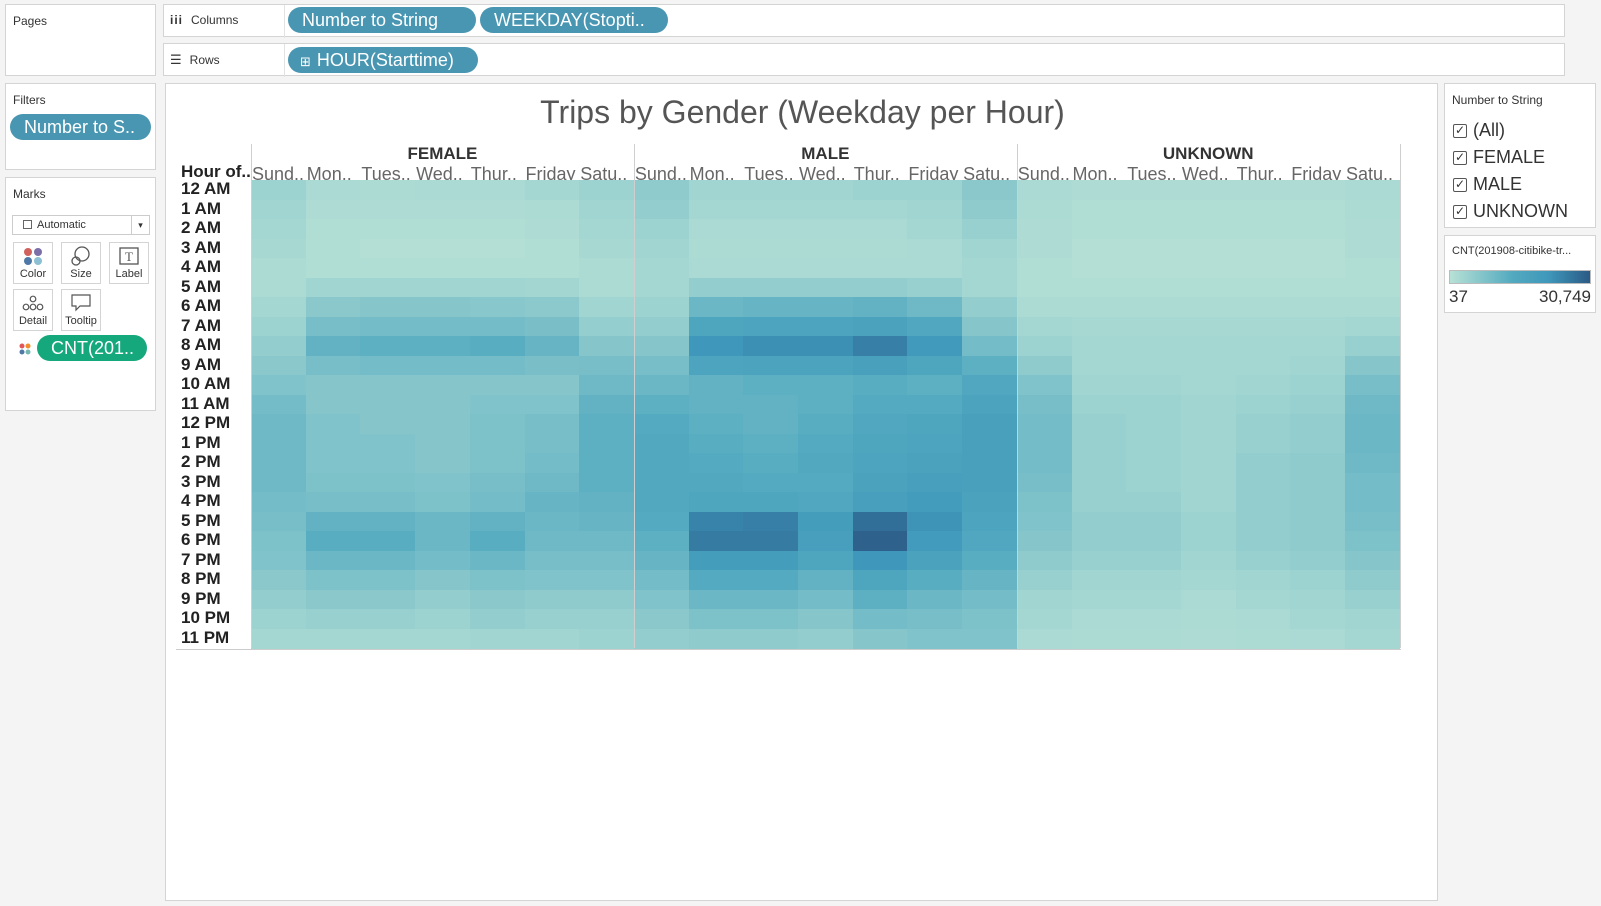 This screenshot has width=1601, height=906. What do you see at coordinates (1487, 184) in the screenshot?
I see `filter-item-male: ✓ MALE` at bounding box center [1487, 184].